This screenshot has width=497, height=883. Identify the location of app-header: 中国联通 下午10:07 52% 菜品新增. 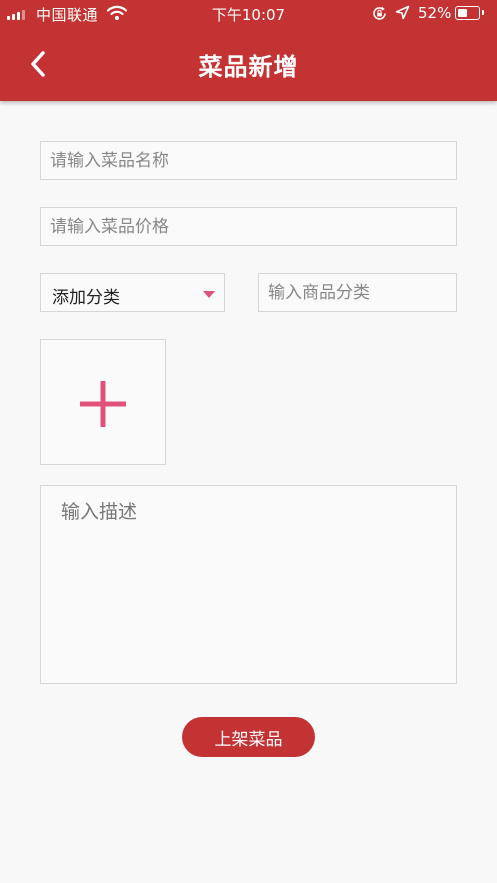
(248, 50).